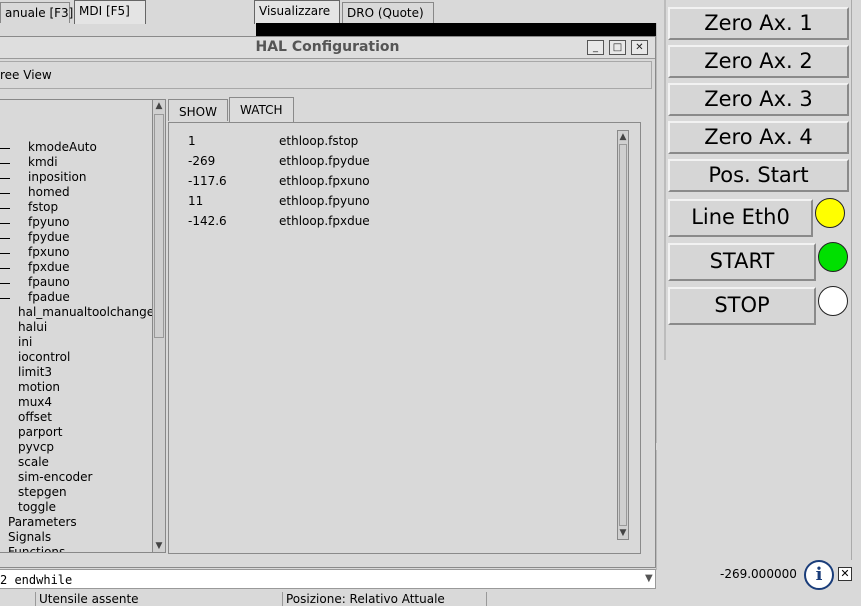 The width and height of the screenshot is (861, 606). What do you see at coordinates (207, 181) in the screenshot?
I see `watch-value: -117.6` at bounding box center [207, 181].